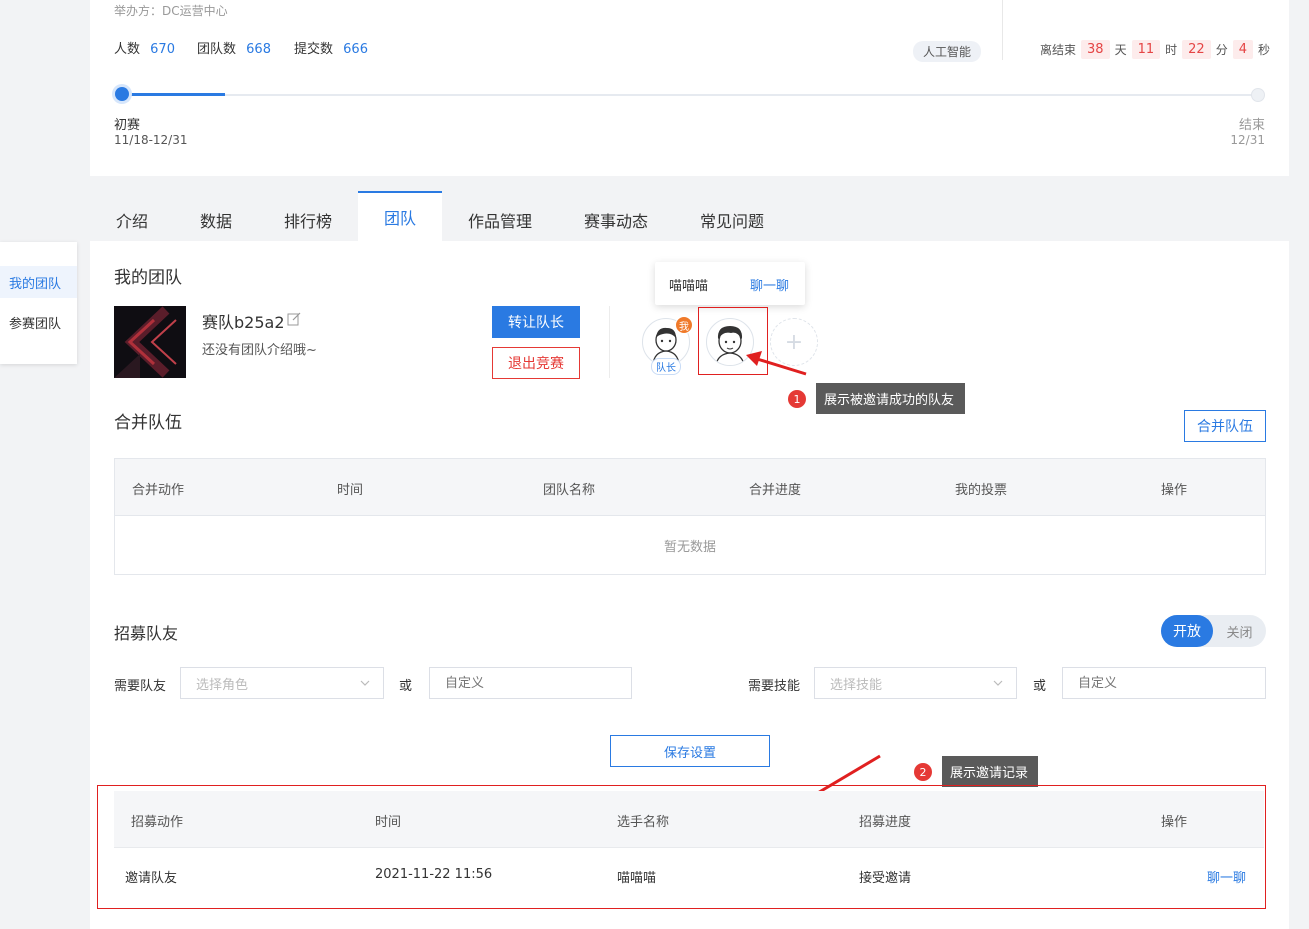 The width and height of the screenshot is (1309, 929). Describe the element at coordinates (174, 94) in the screenshot. I see `timeline-progress` at that location.